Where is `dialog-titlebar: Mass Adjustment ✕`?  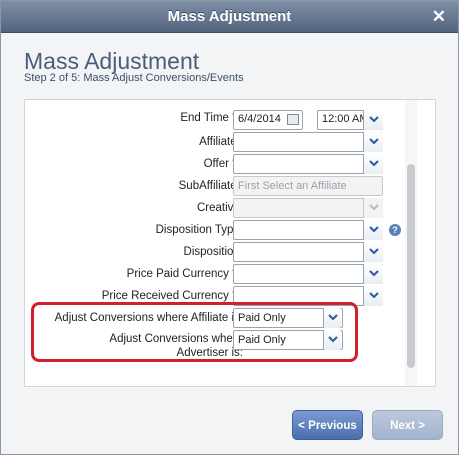
dialog-titlebar: Mass Adjustment ✕ is located at coordinates (229, 17).